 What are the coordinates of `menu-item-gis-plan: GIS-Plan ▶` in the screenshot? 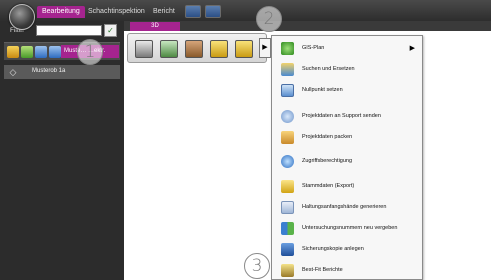 It's located at (347, 48).